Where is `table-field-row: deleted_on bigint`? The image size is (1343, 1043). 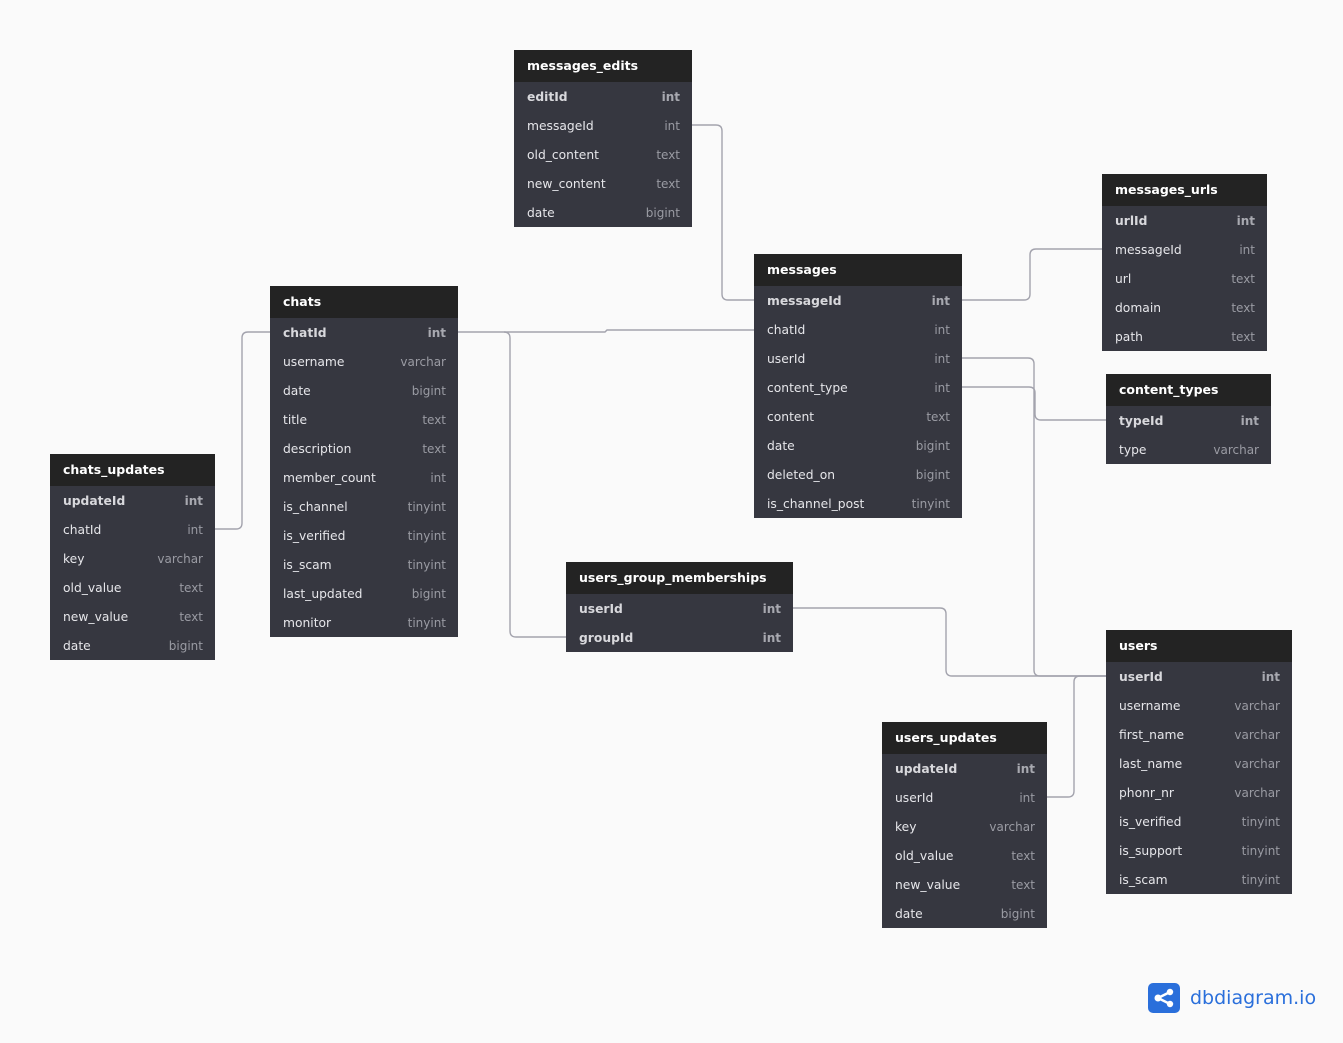
table-field-row: deleted_on bigint is located at coordinates (858, 474).